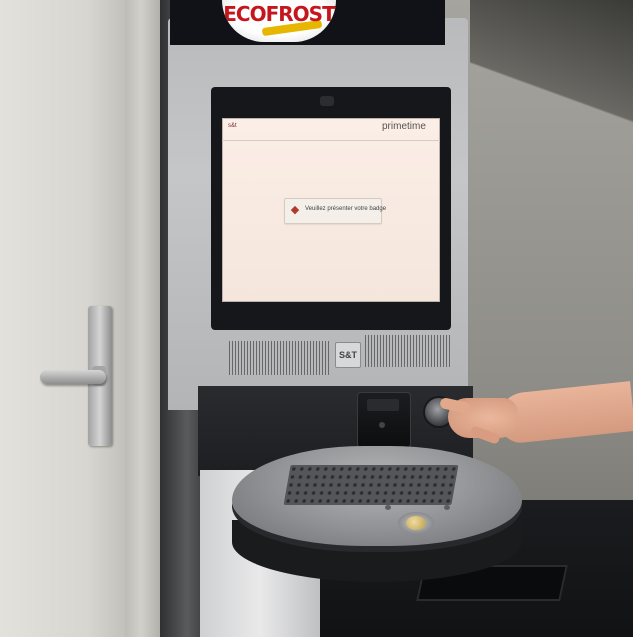 This screenshot has height=637, width=633. What do you see at coordinates (348, 355) in the screenshot?
I see `manufacturer-plate: S&T` at bounding box center [348, 355].